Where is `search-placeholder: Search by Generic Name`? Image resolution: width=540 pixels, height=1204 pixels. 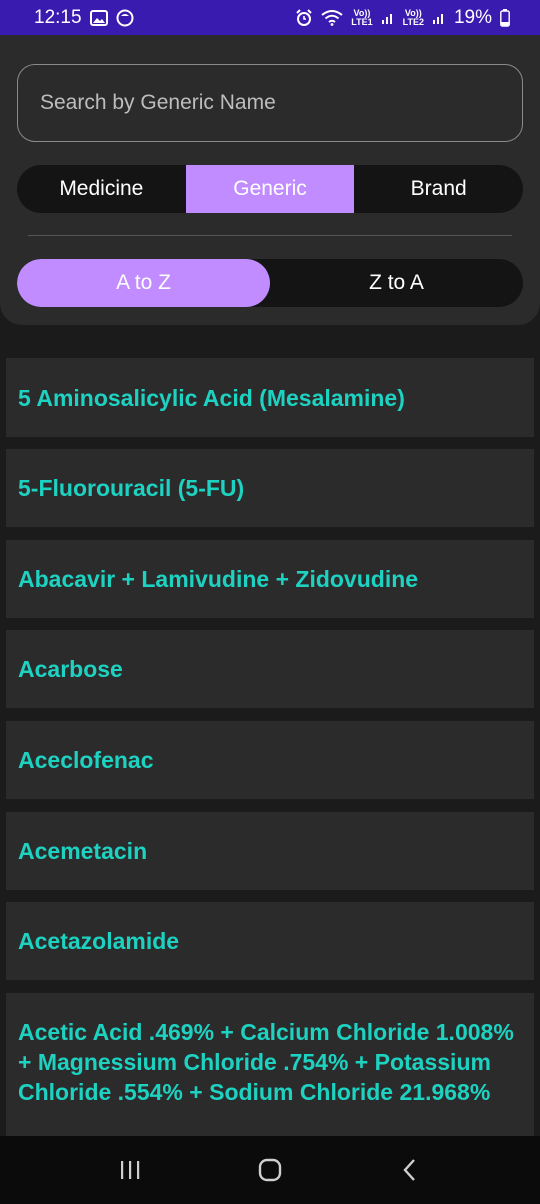 search-placeholder: Search by Generic Name is located at coordinates (158, 102).